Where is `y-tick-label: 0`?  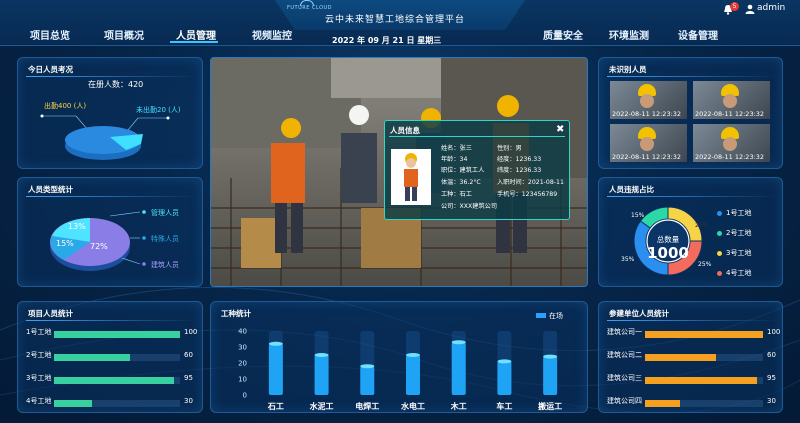 y-tick-label: 0 is located at coordinates (245, 396).